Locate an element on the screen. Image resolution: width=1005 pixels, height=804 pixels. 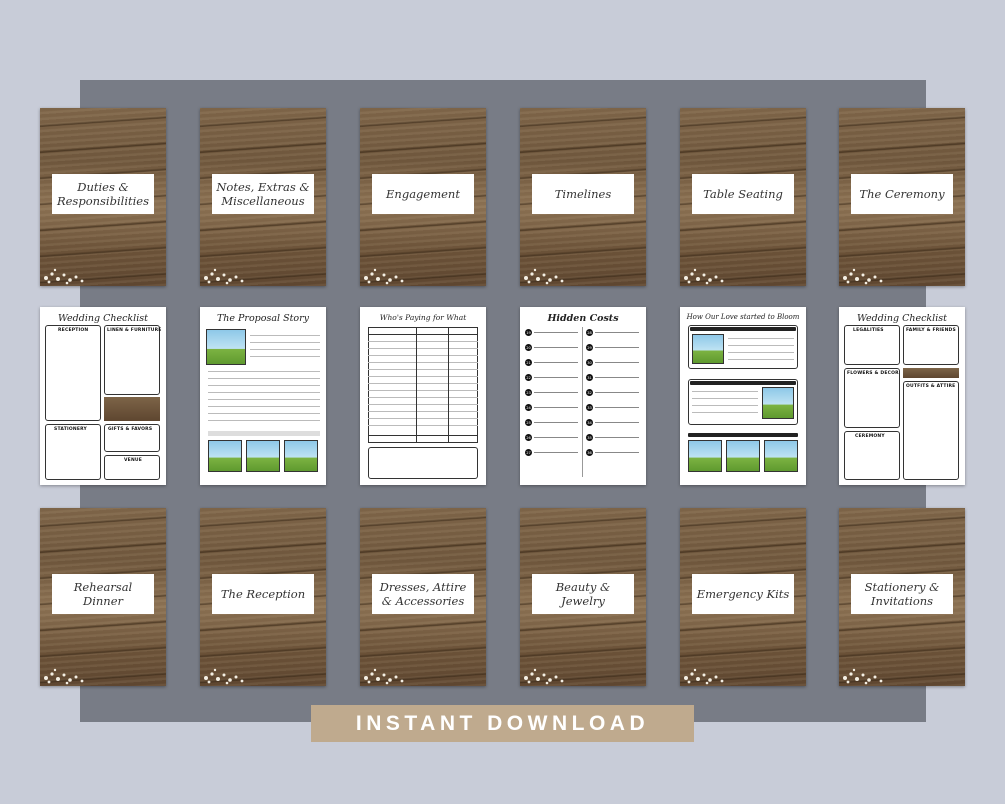
page-proposal-story: The Proposal Story is located at coordinates (263, 396).